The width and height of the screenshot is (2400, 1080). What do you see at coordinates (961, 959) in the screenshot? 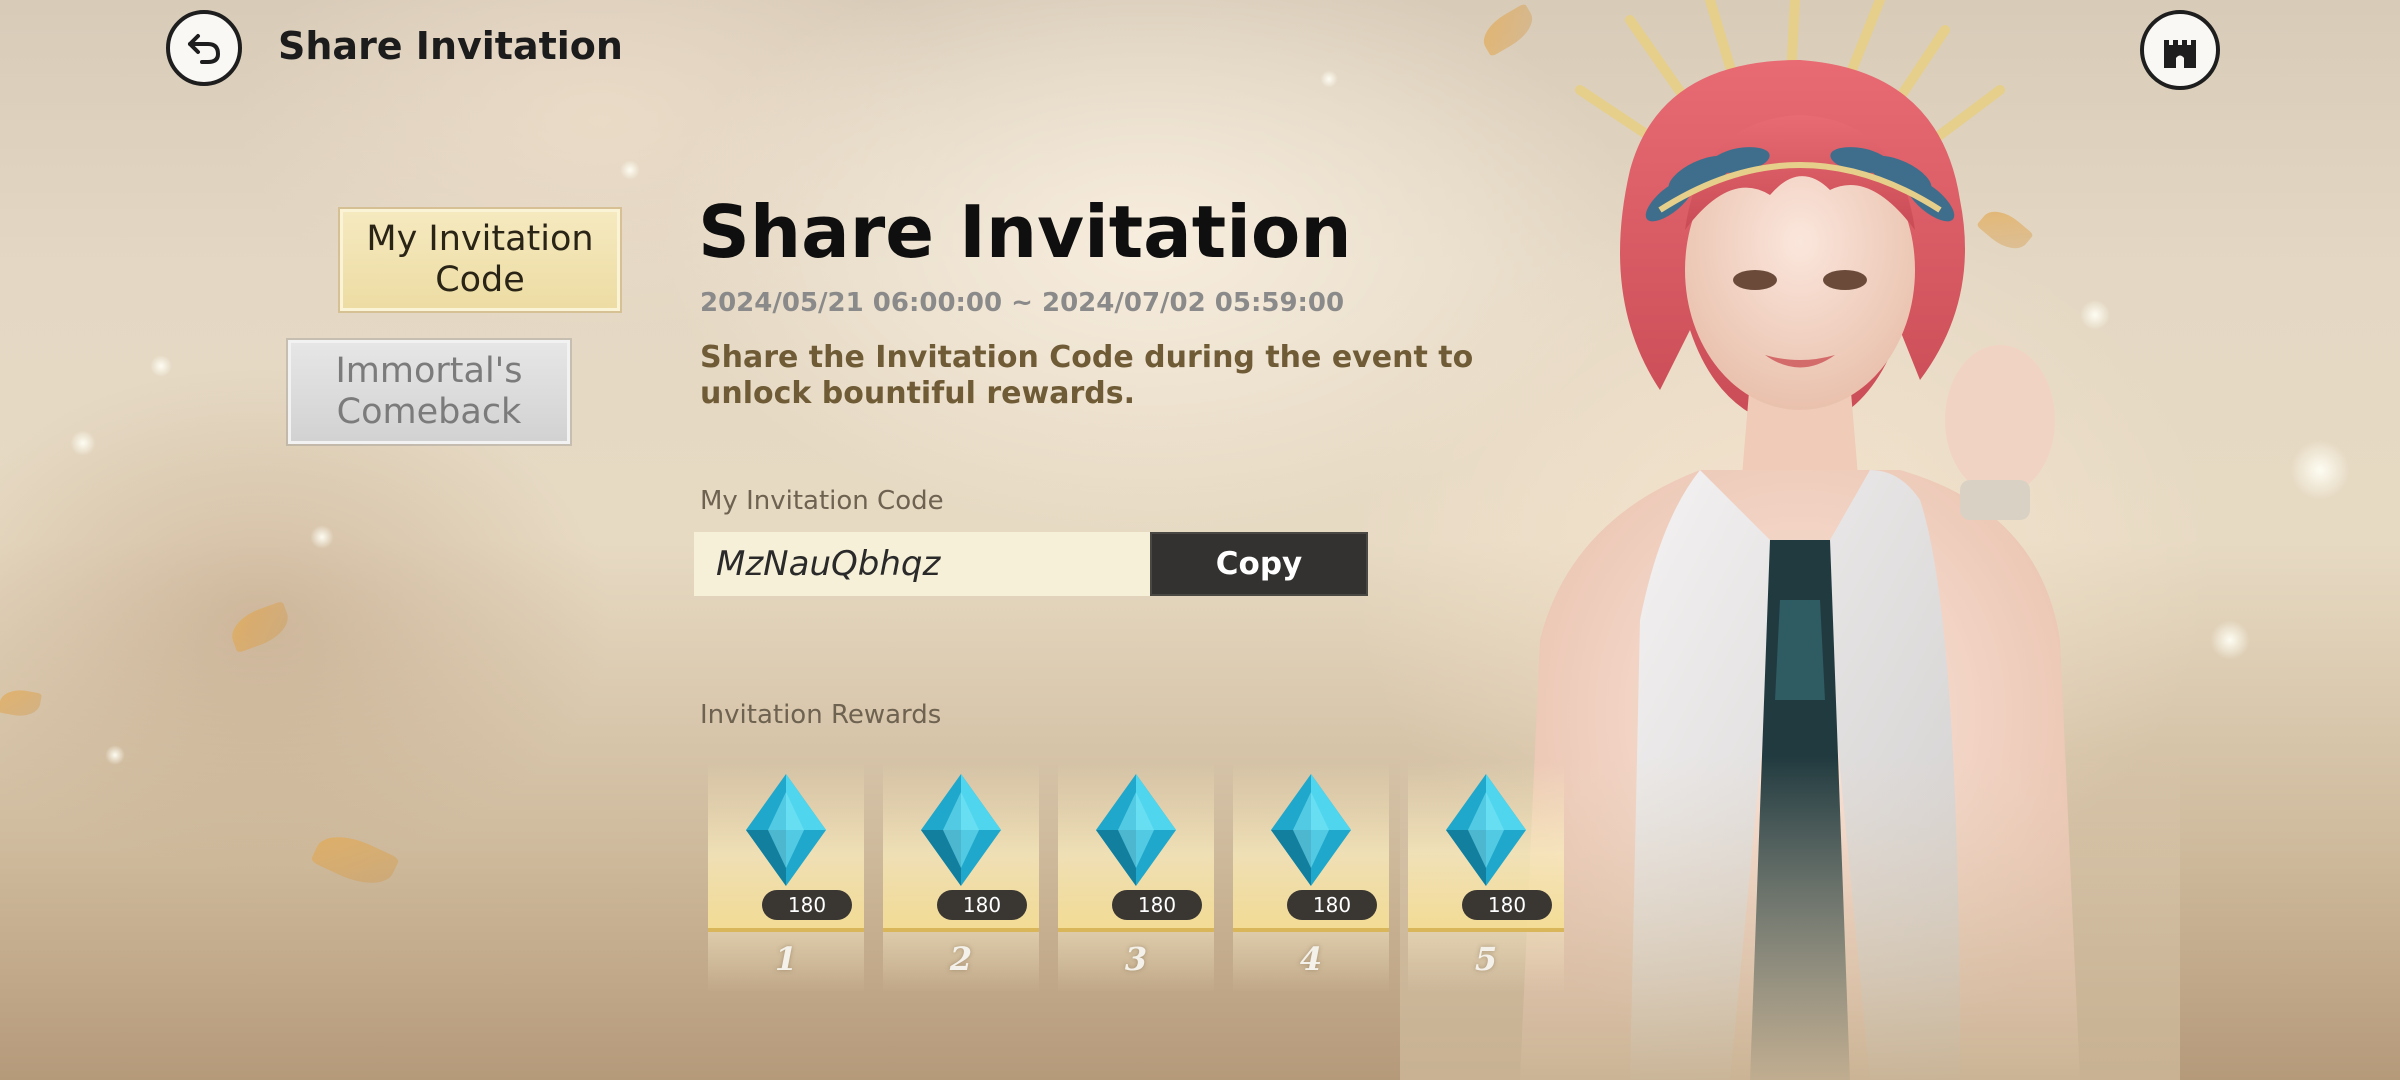
I see `reward-index: 2` at bounding box center [961, 959].